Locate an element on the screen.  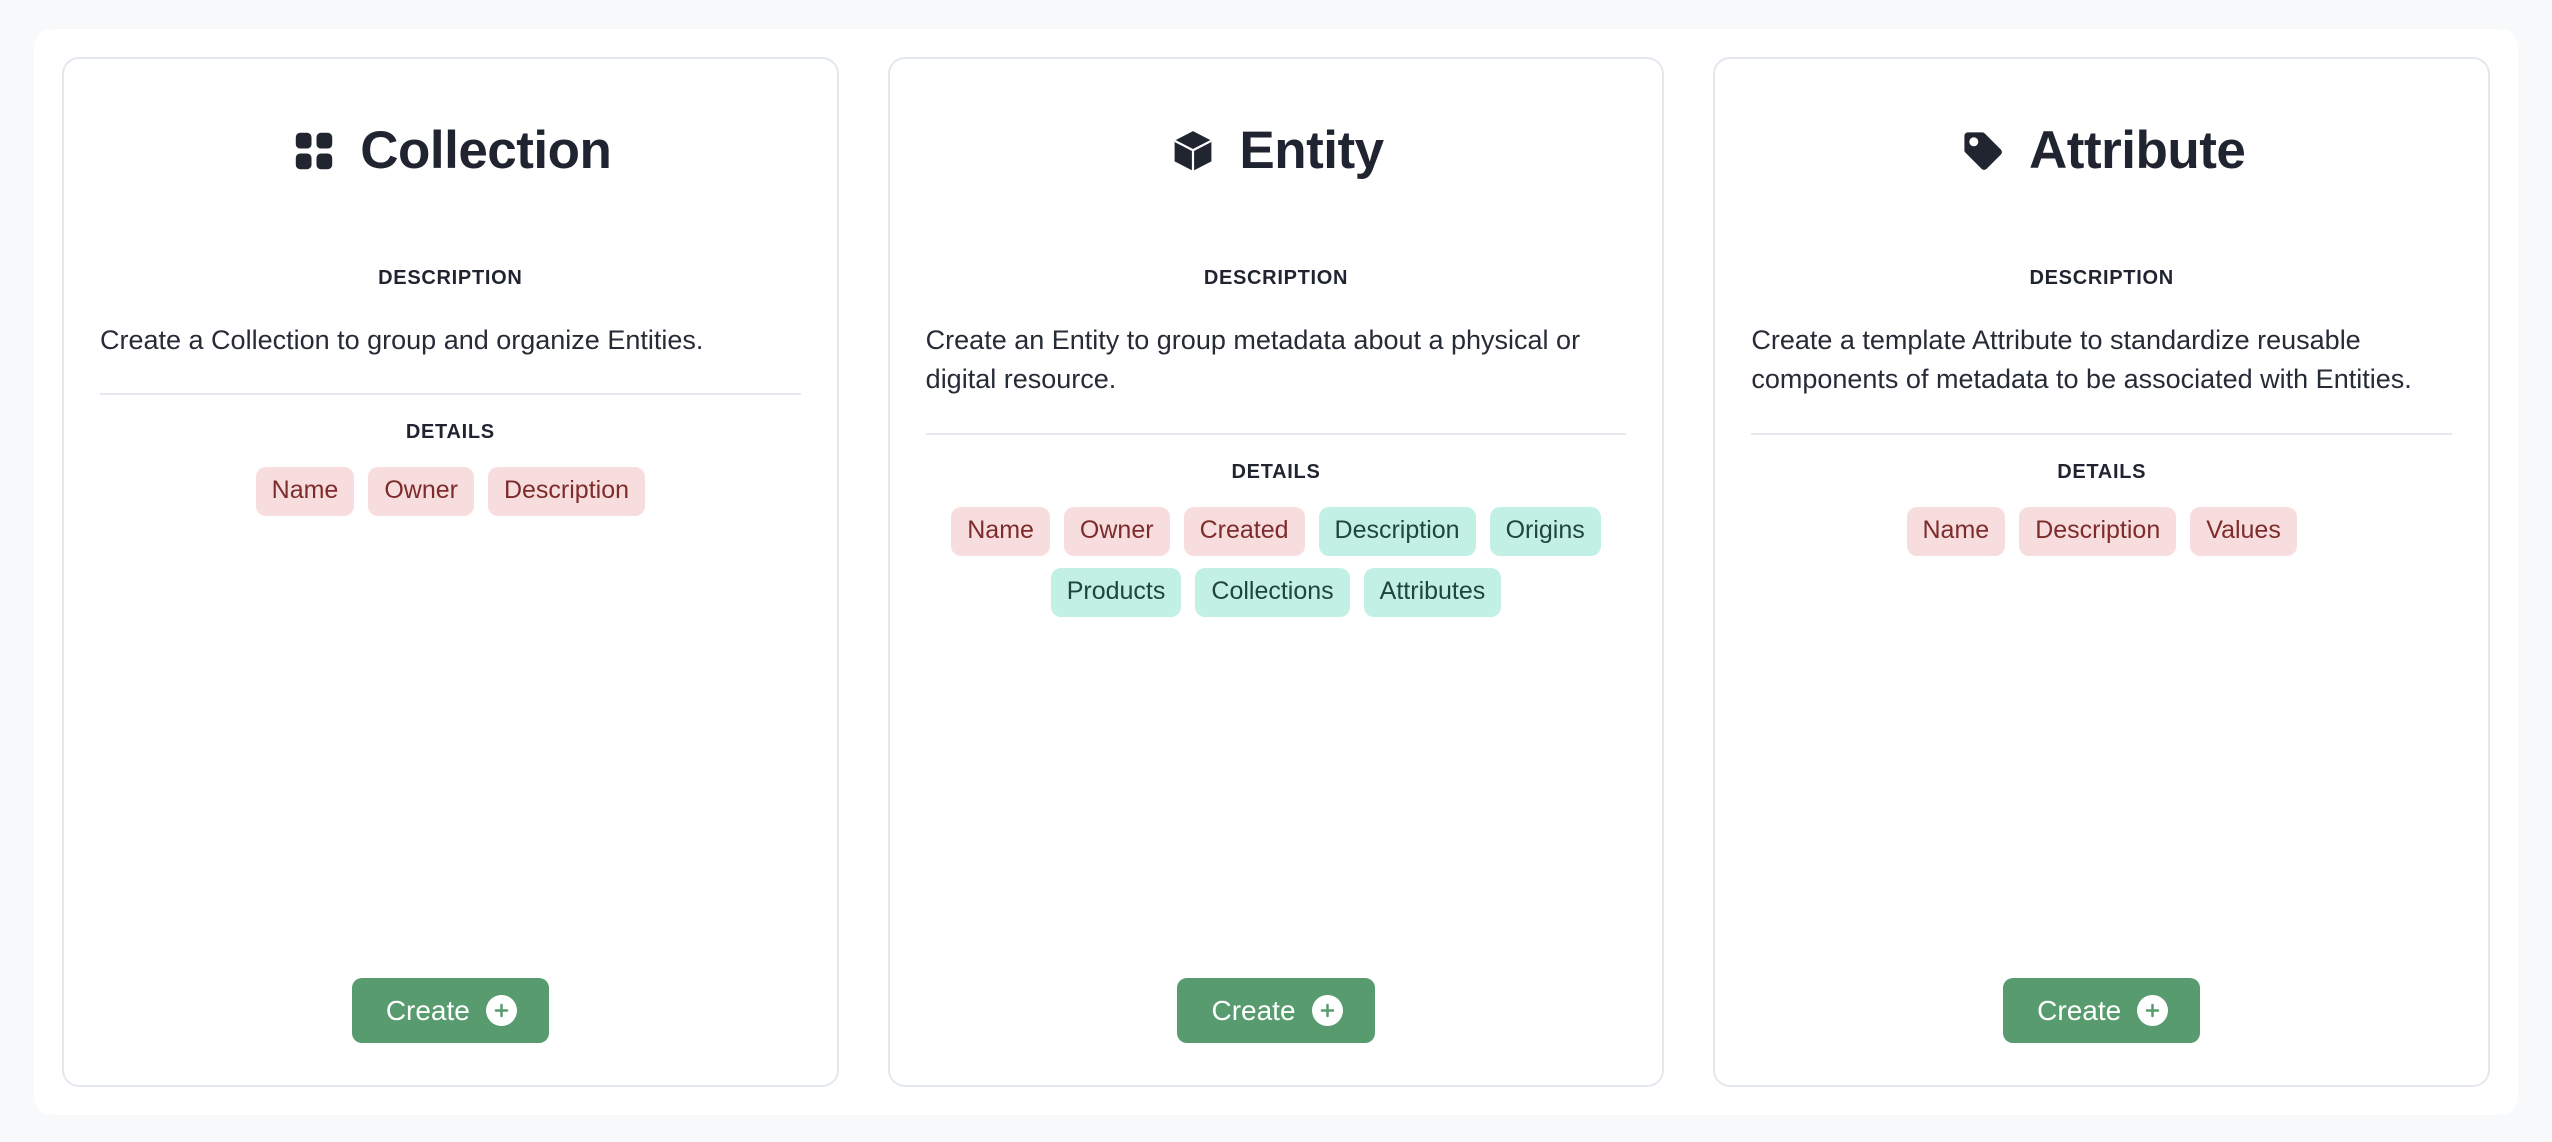
details-tag-list: Name Description Values is located at coordinates (2101, 531).